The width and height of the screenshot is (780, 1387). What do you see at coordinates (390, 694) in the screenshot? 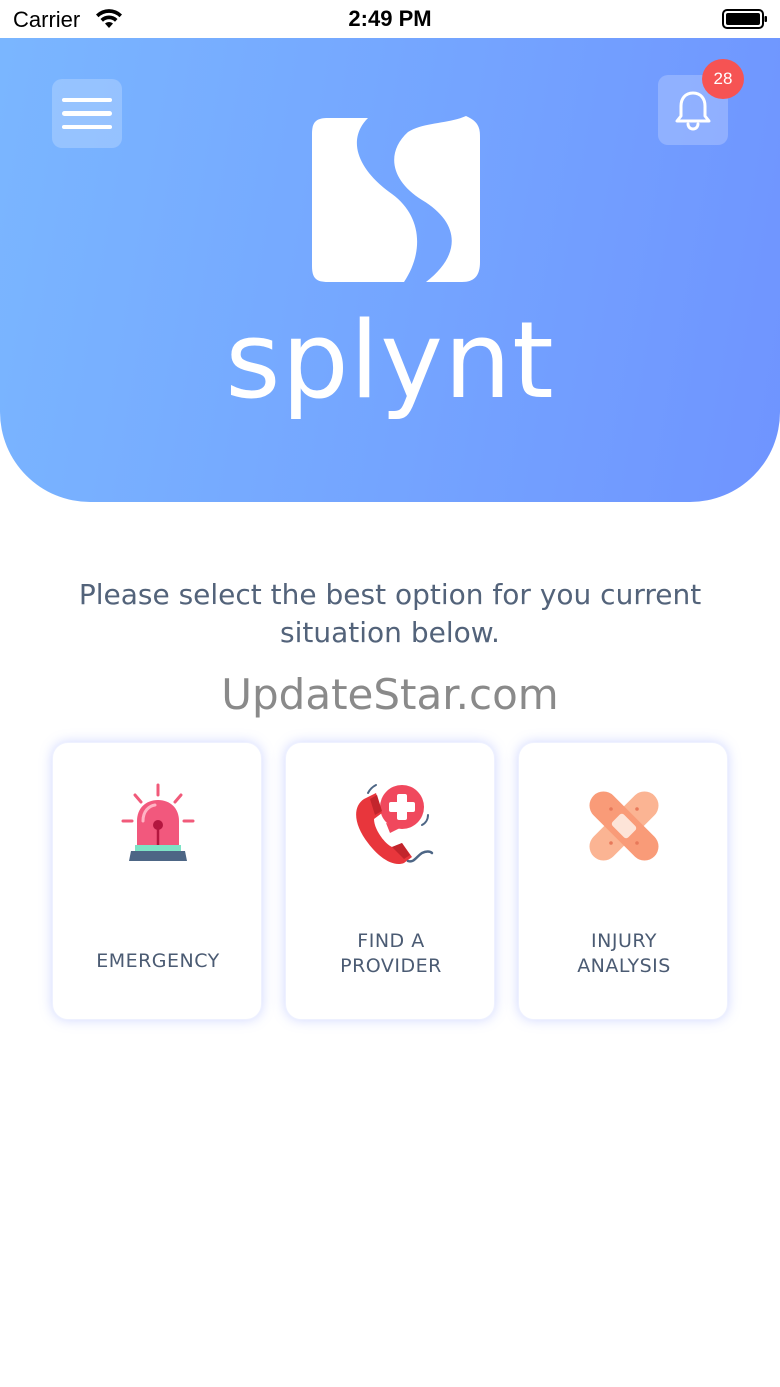
I see `watermark-text: UpdateStar.com` at bounding box center [390, 694].